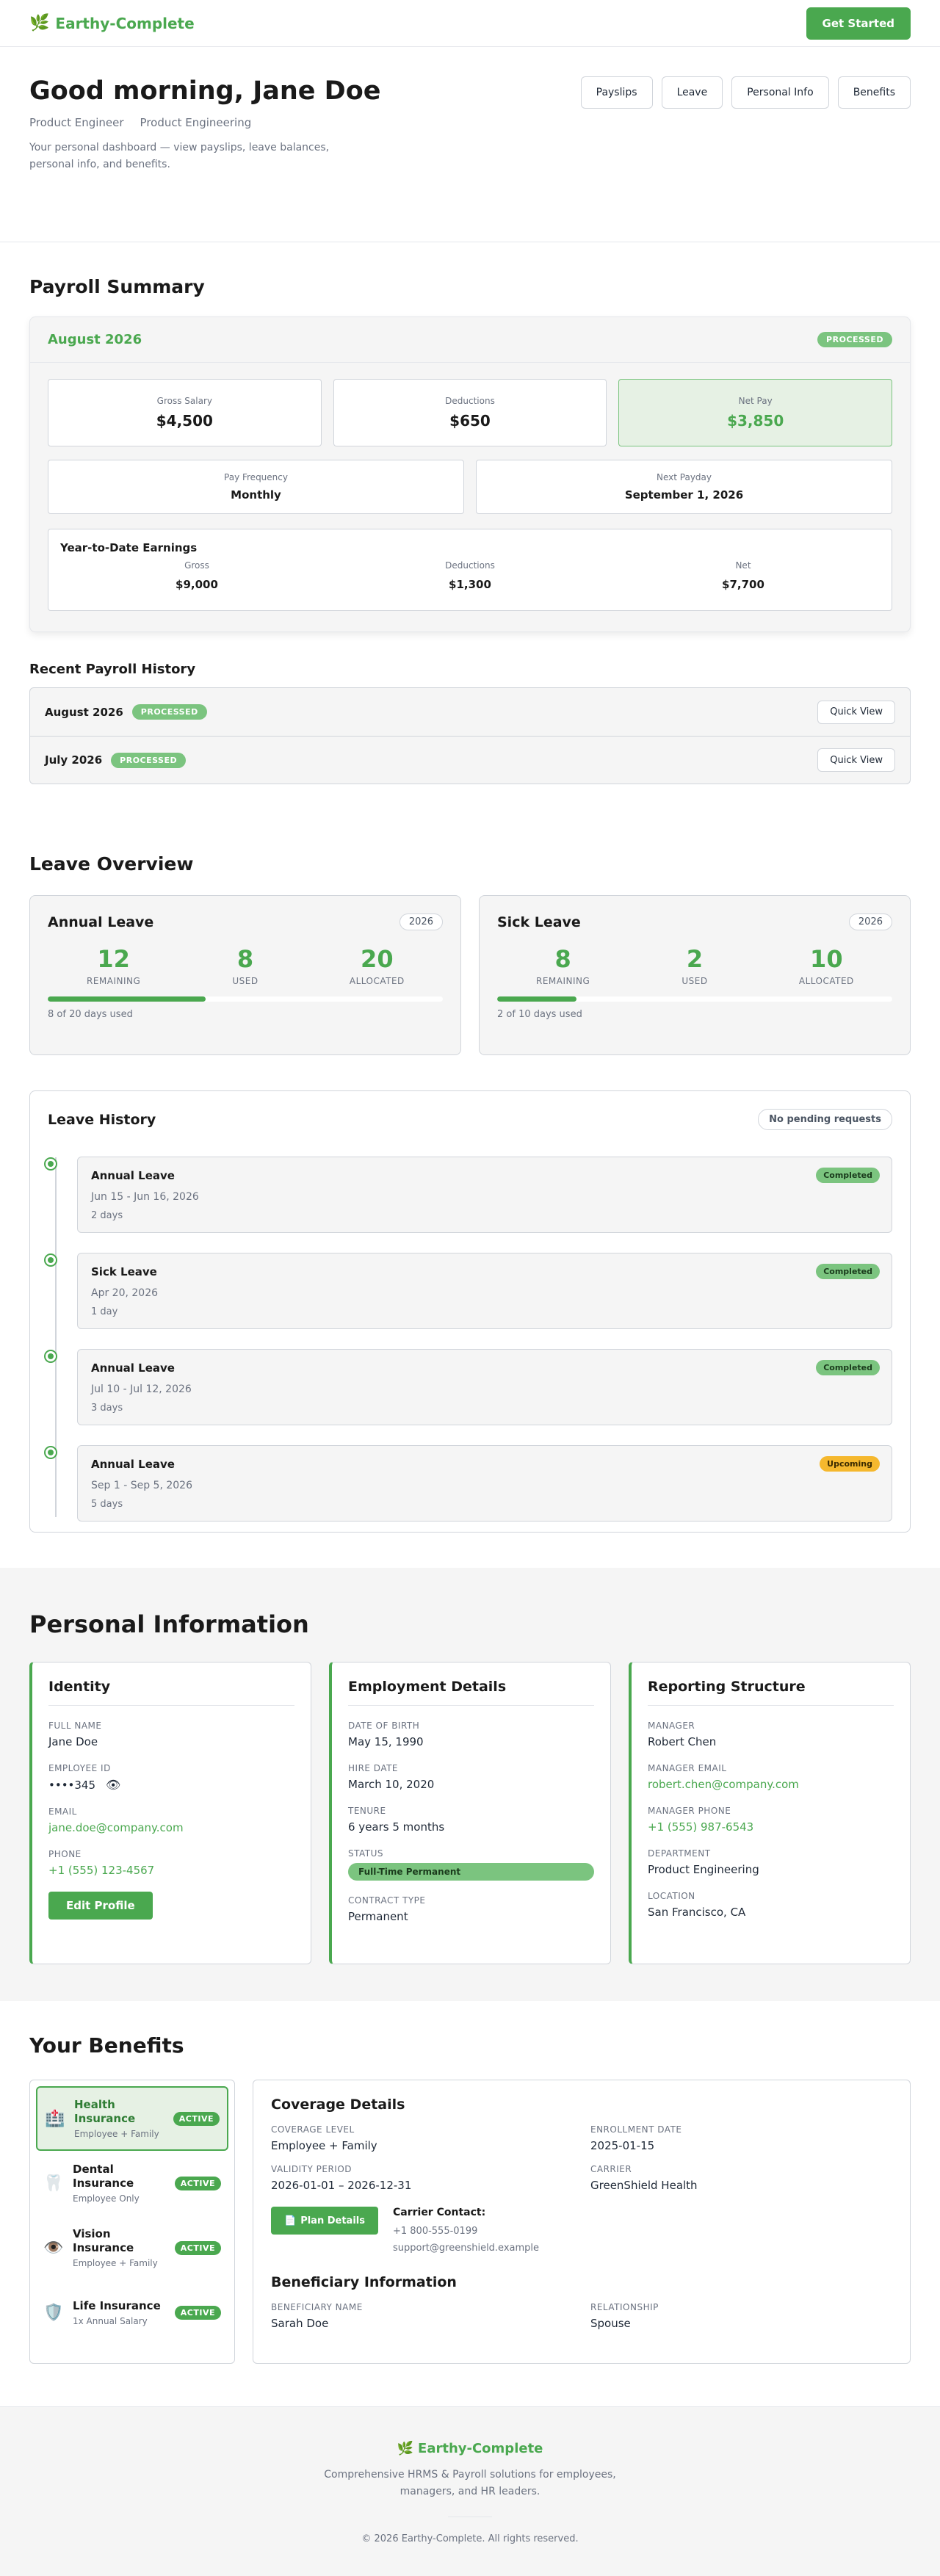 This screenshot has height=2576, width=940. What do you see at coordinates (695, 959) in the screenshot?
I see `leave-number: 2` at bounding box center [695, 959].